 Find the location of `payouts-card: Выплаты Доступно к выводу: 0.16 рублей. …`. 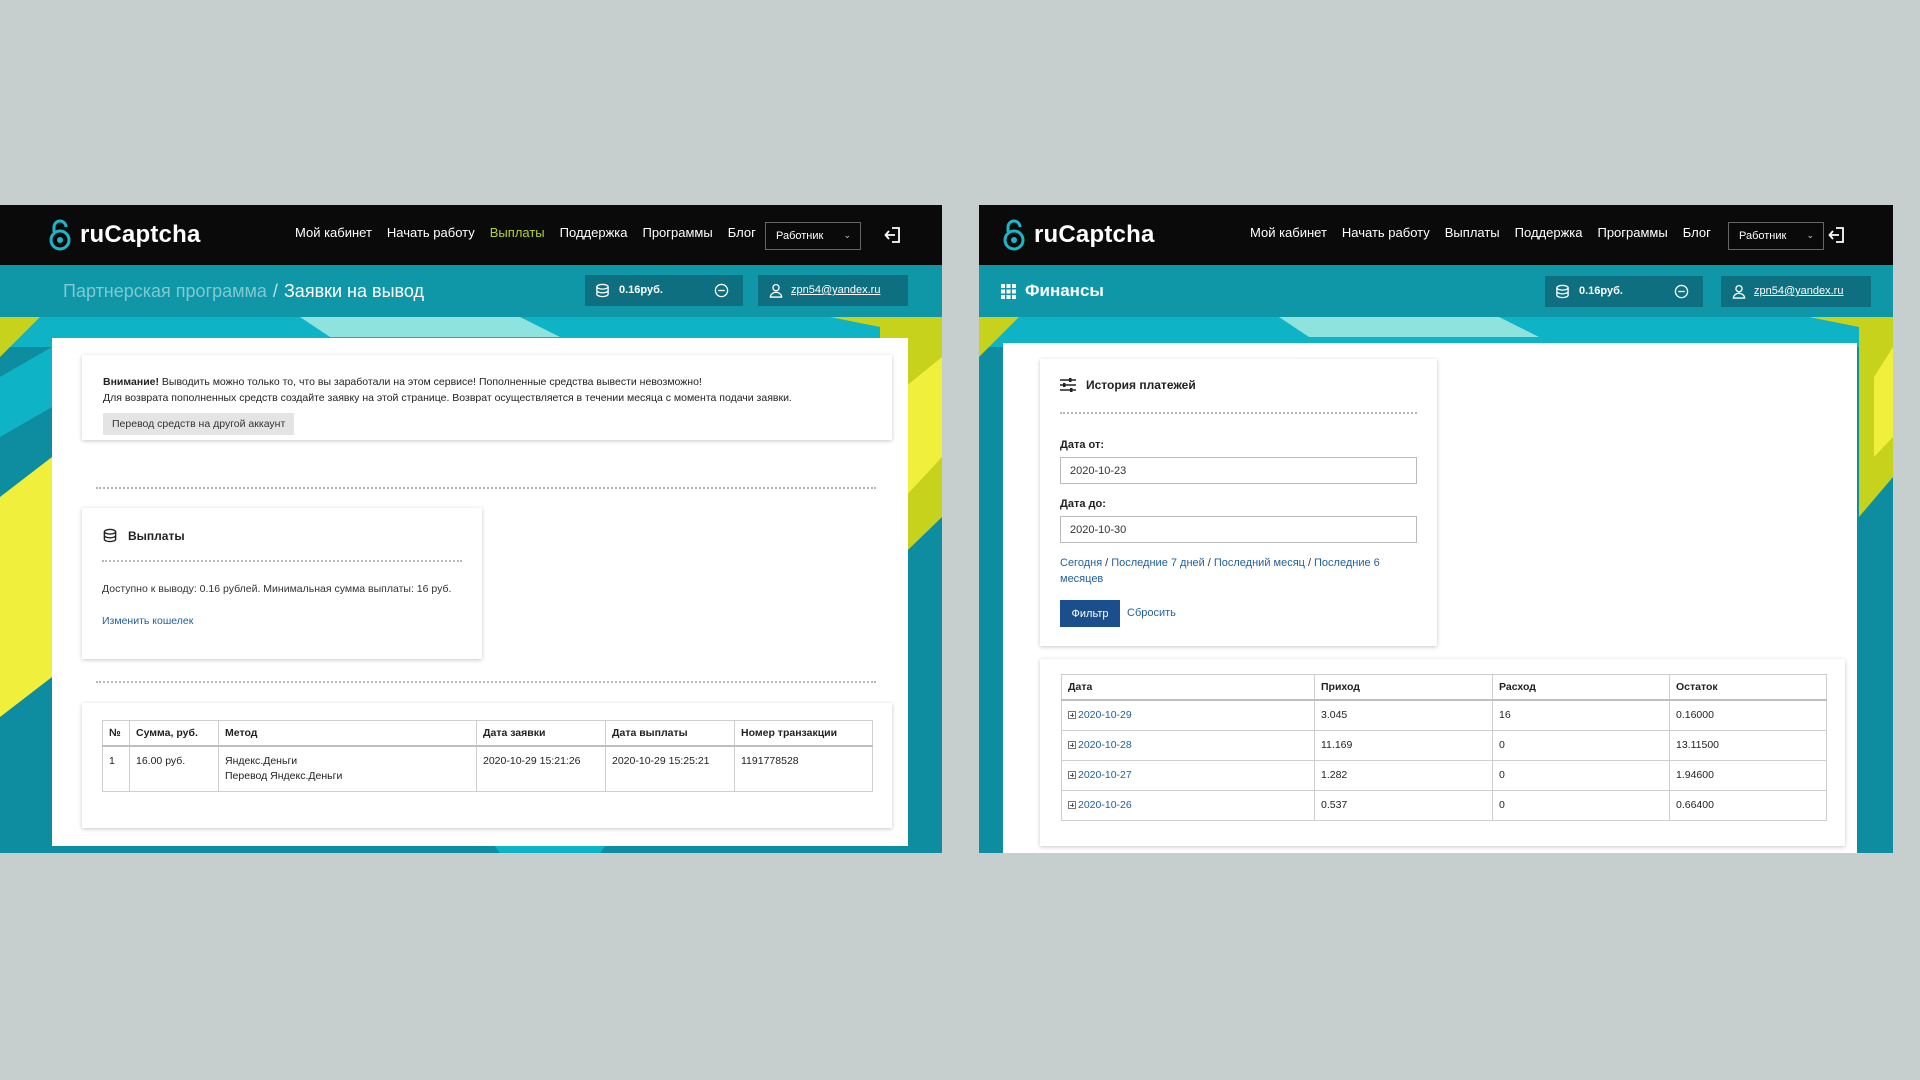

payouts-card: Выплаты Доступно к выводу: 0.16 рублей. … is located at coordinates (282, 583).